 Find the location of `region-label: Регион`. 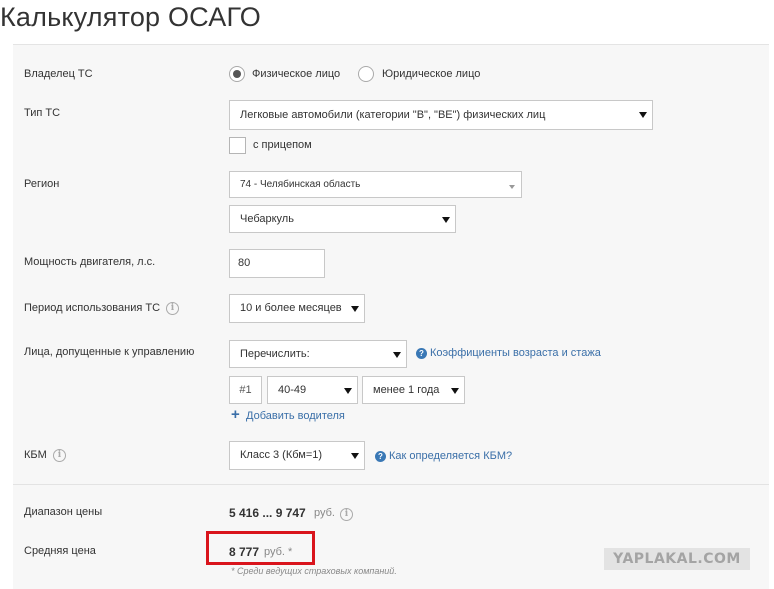

region-label: Регион is located at coordinates (42, 184).